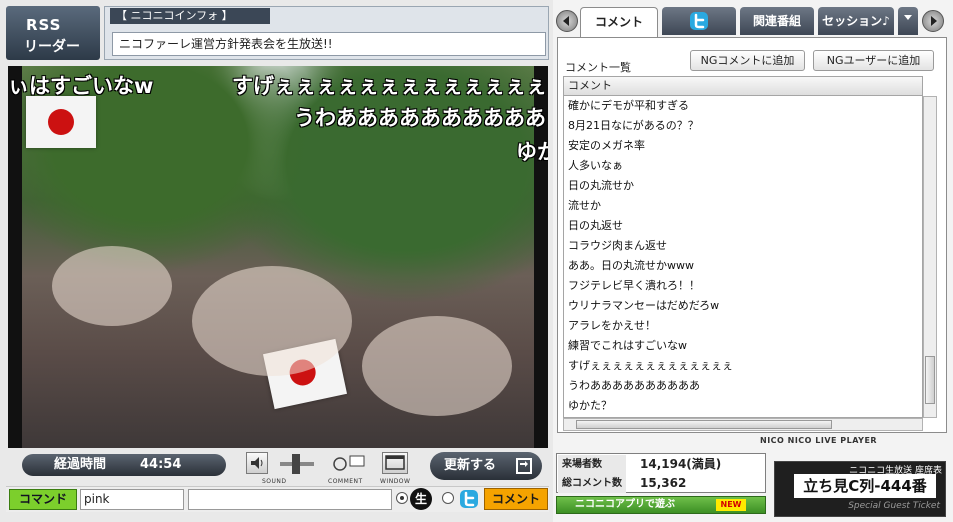 This screenshot has width=953, height=522. I want to click on seat-number: 立ち見C列-444番, so click(865, 486).